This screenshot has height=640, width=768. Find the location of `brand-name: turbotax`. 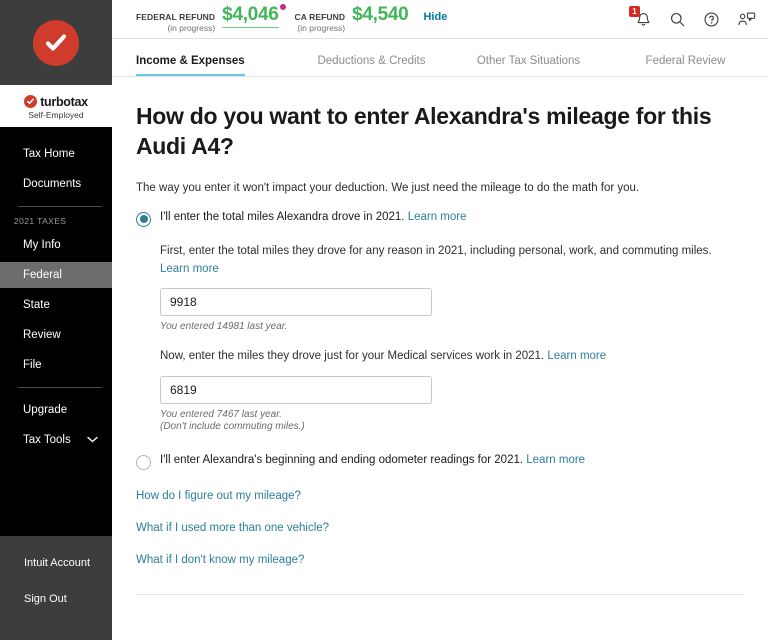

brand-name: turbotax is located at coordinates (64, 101).